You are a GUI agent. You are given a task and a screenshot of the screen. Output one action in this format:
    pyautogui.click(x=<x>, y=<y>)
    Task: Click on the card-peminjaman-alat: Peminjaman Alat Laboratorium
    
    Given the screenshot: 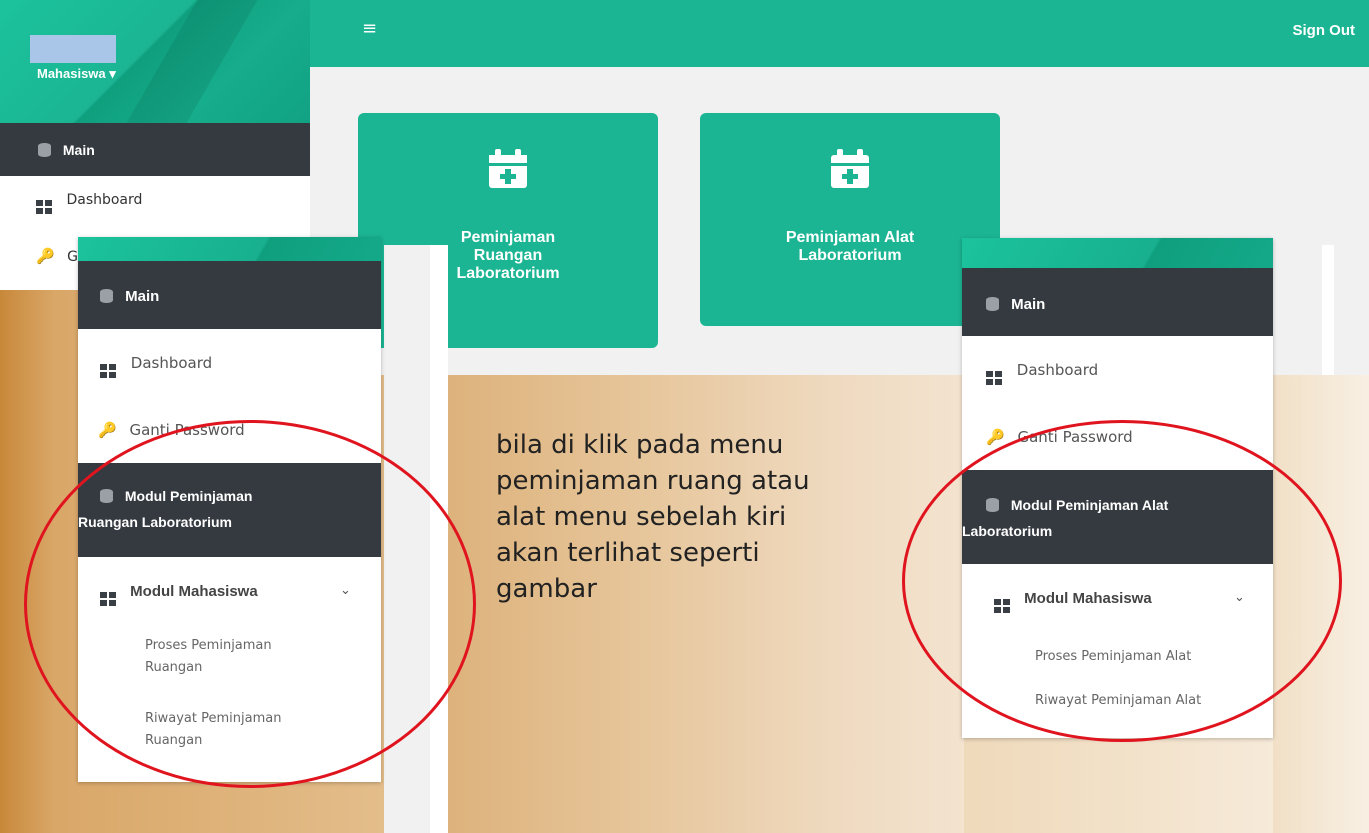 What is the action you would take?
    pyautogui.click(x=850, y=219)
    